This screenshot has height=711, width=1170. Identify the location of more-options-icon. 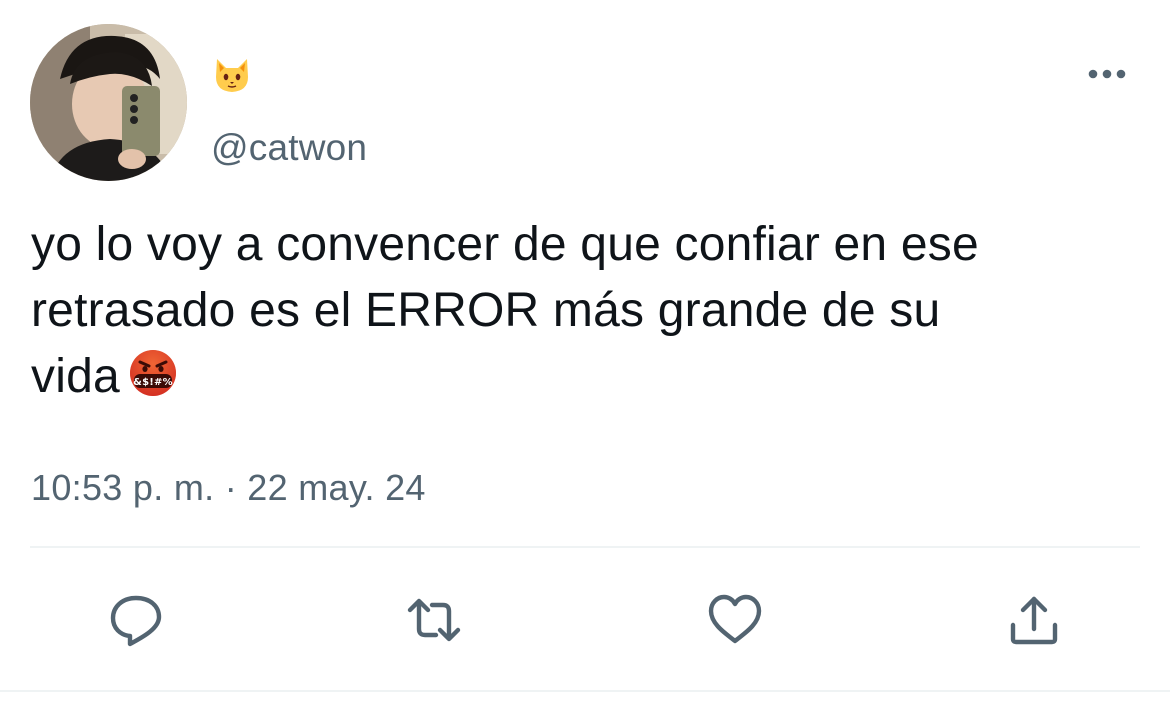
(1107, 74).